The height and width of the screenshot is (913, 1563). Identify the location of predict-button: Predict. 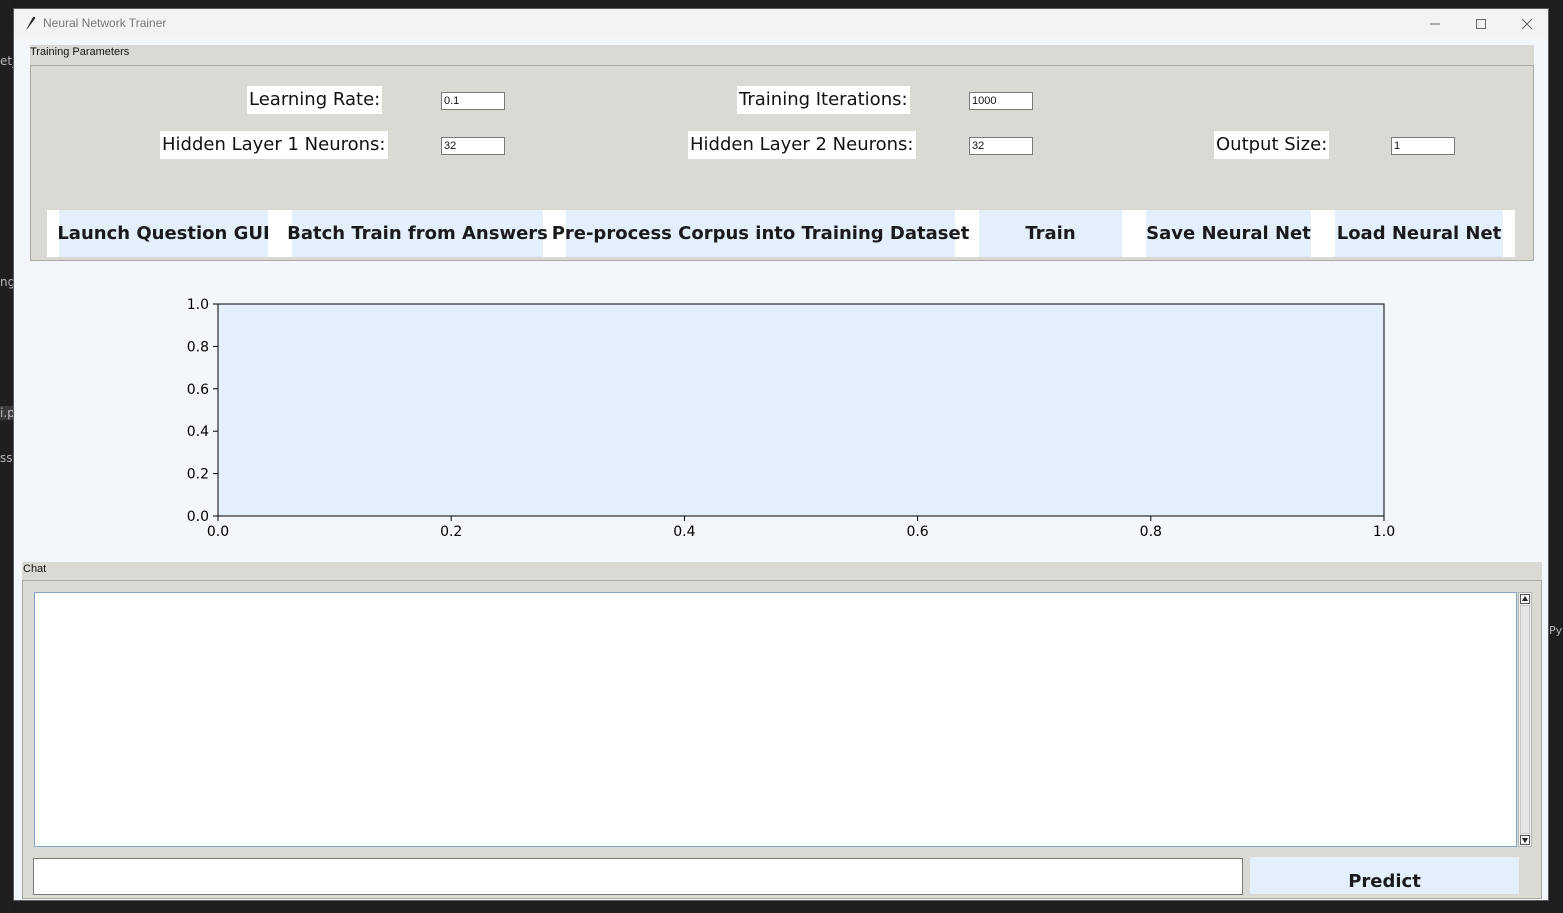
(1384, 875).